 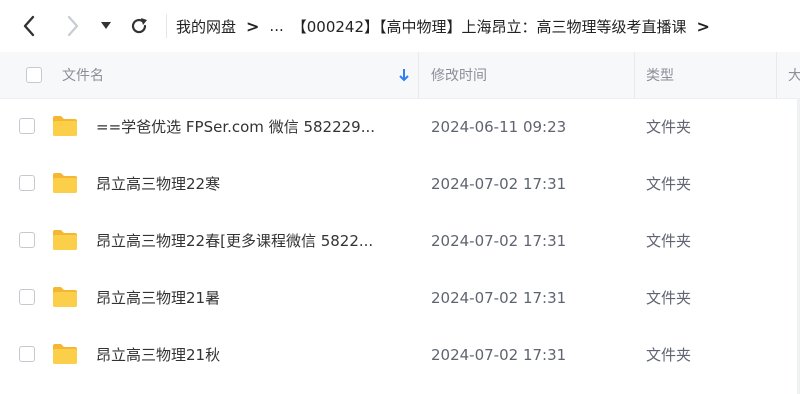 I want to click on column-header-name: 文件名, so click(x=83, y=75).